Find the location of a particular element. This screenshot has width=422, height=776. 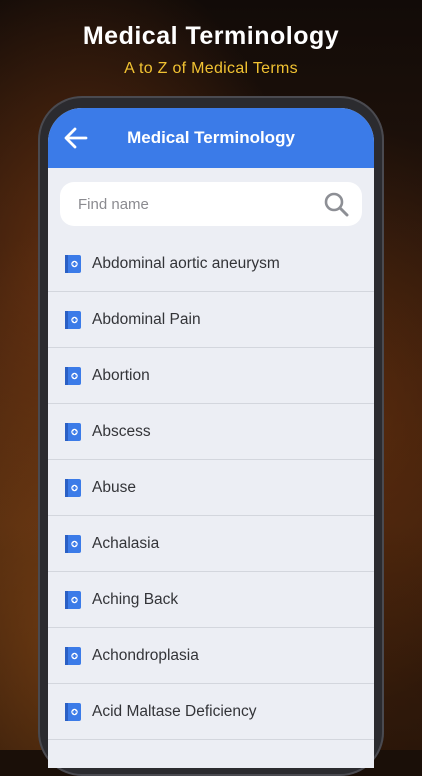

list-item: Abdominal Pain is located at coordinates (211, 320).